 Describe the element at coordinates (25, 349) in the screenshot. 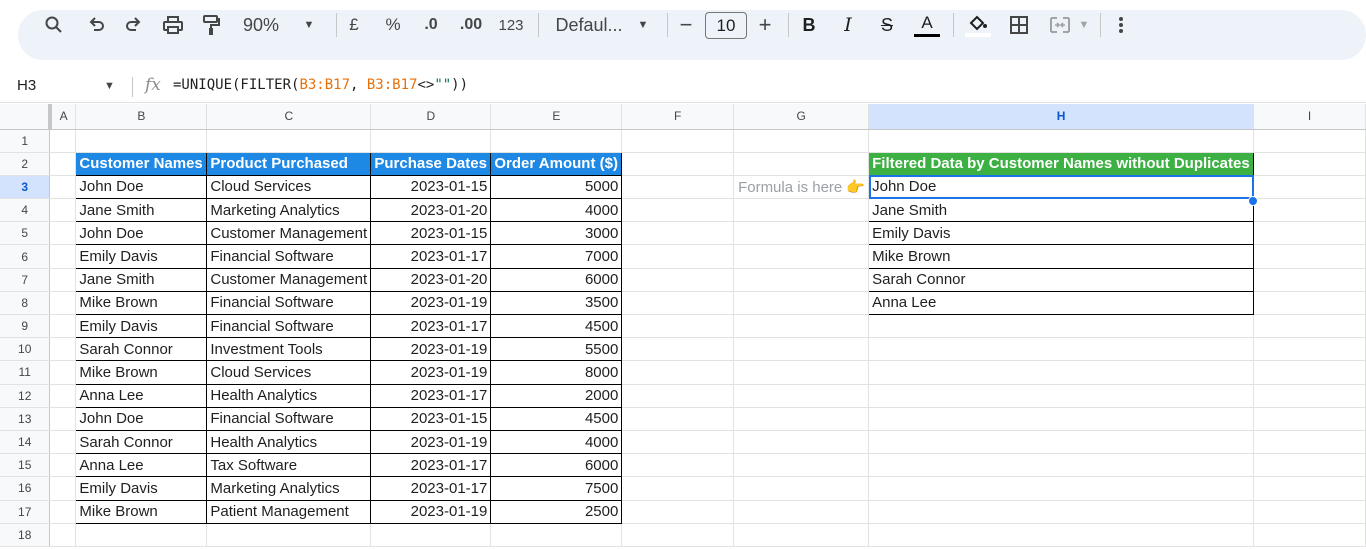

I see `row-header: 10` at that location.